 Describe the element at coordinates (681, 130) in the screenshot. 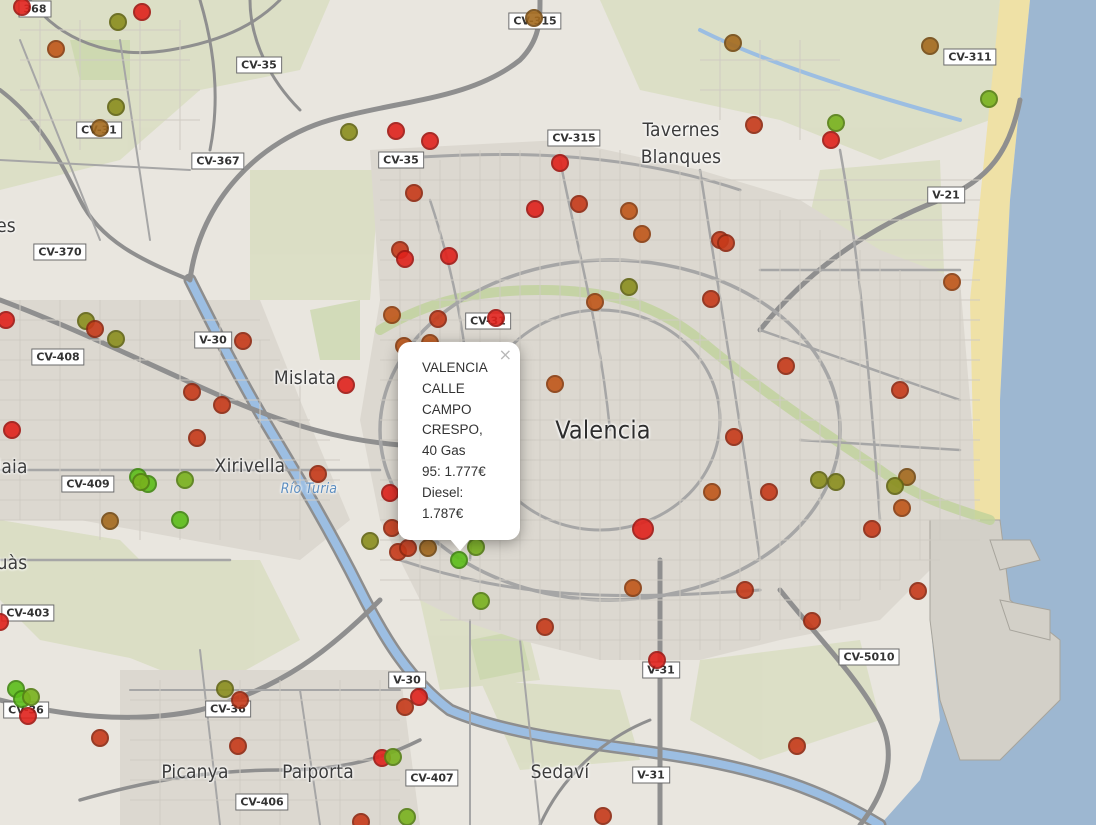

I see `place-label: Tavernes` at that location.